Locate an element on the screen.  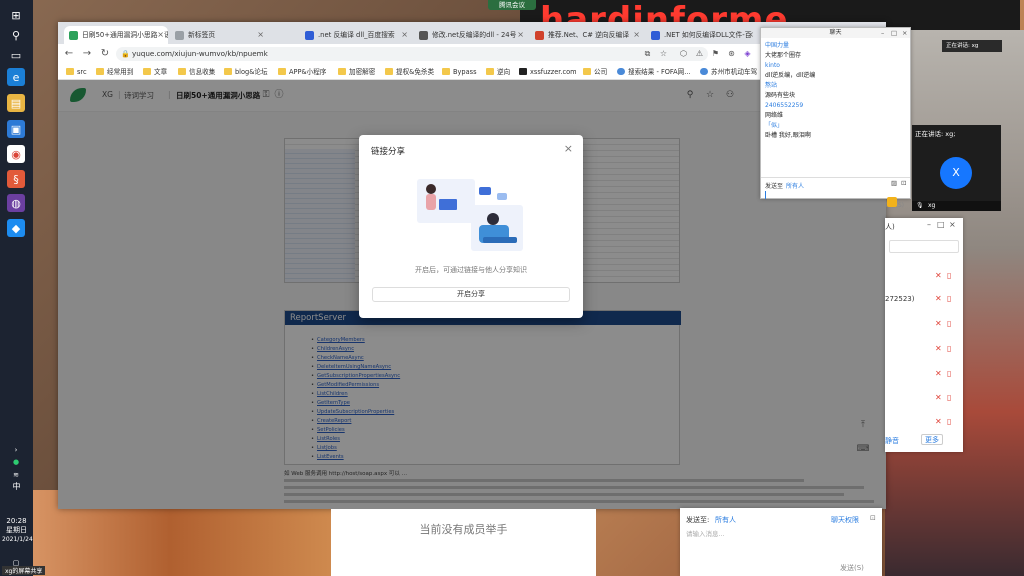
back-arrow-icon: ← is located at coordinates (69, 54).